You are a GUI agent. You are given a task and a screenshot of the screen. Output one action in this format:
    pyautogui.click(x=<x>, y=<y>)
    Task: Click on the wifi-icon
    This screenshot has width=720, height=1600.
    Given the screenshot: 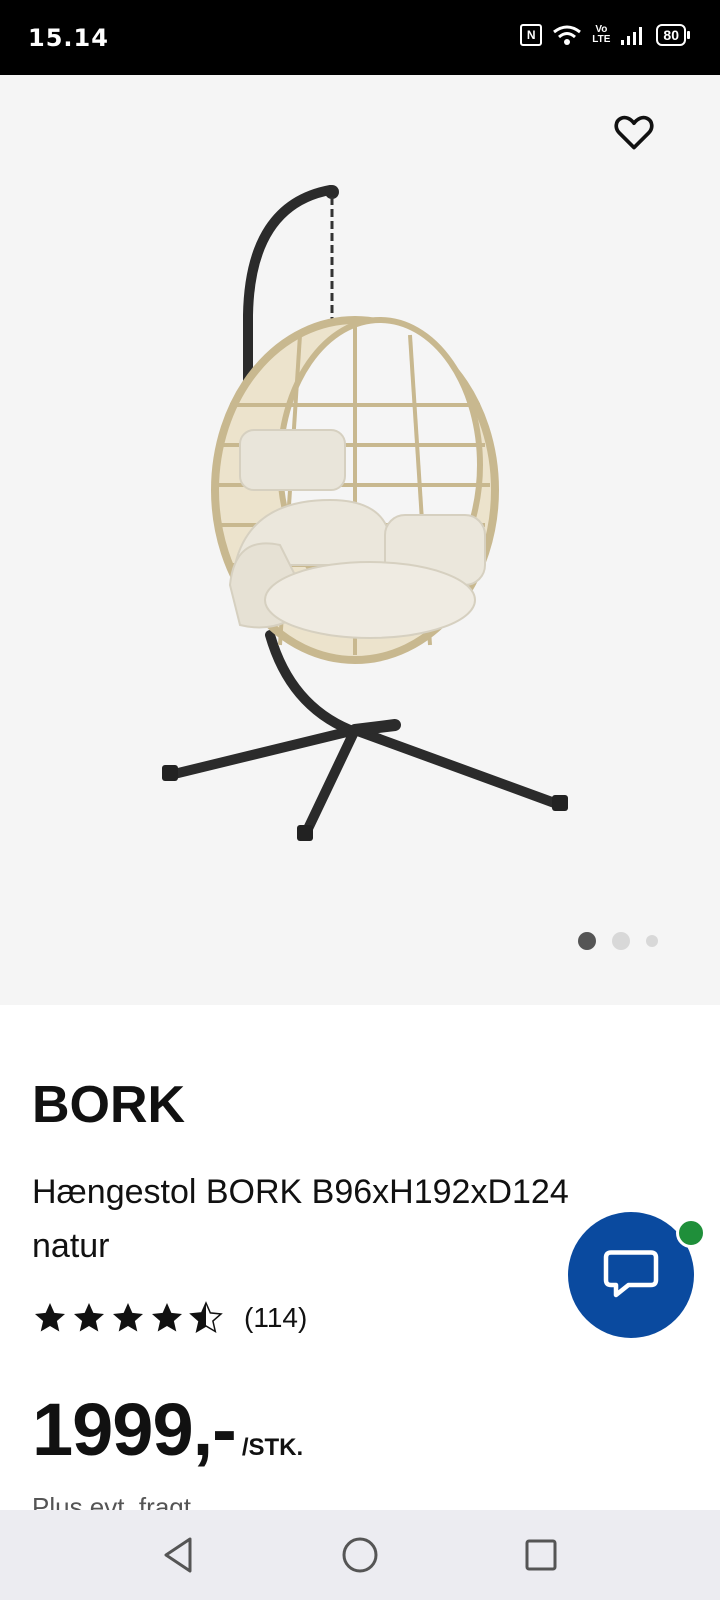 What is the action you would take?
    pyautogui.click(x=567, y=35)
    